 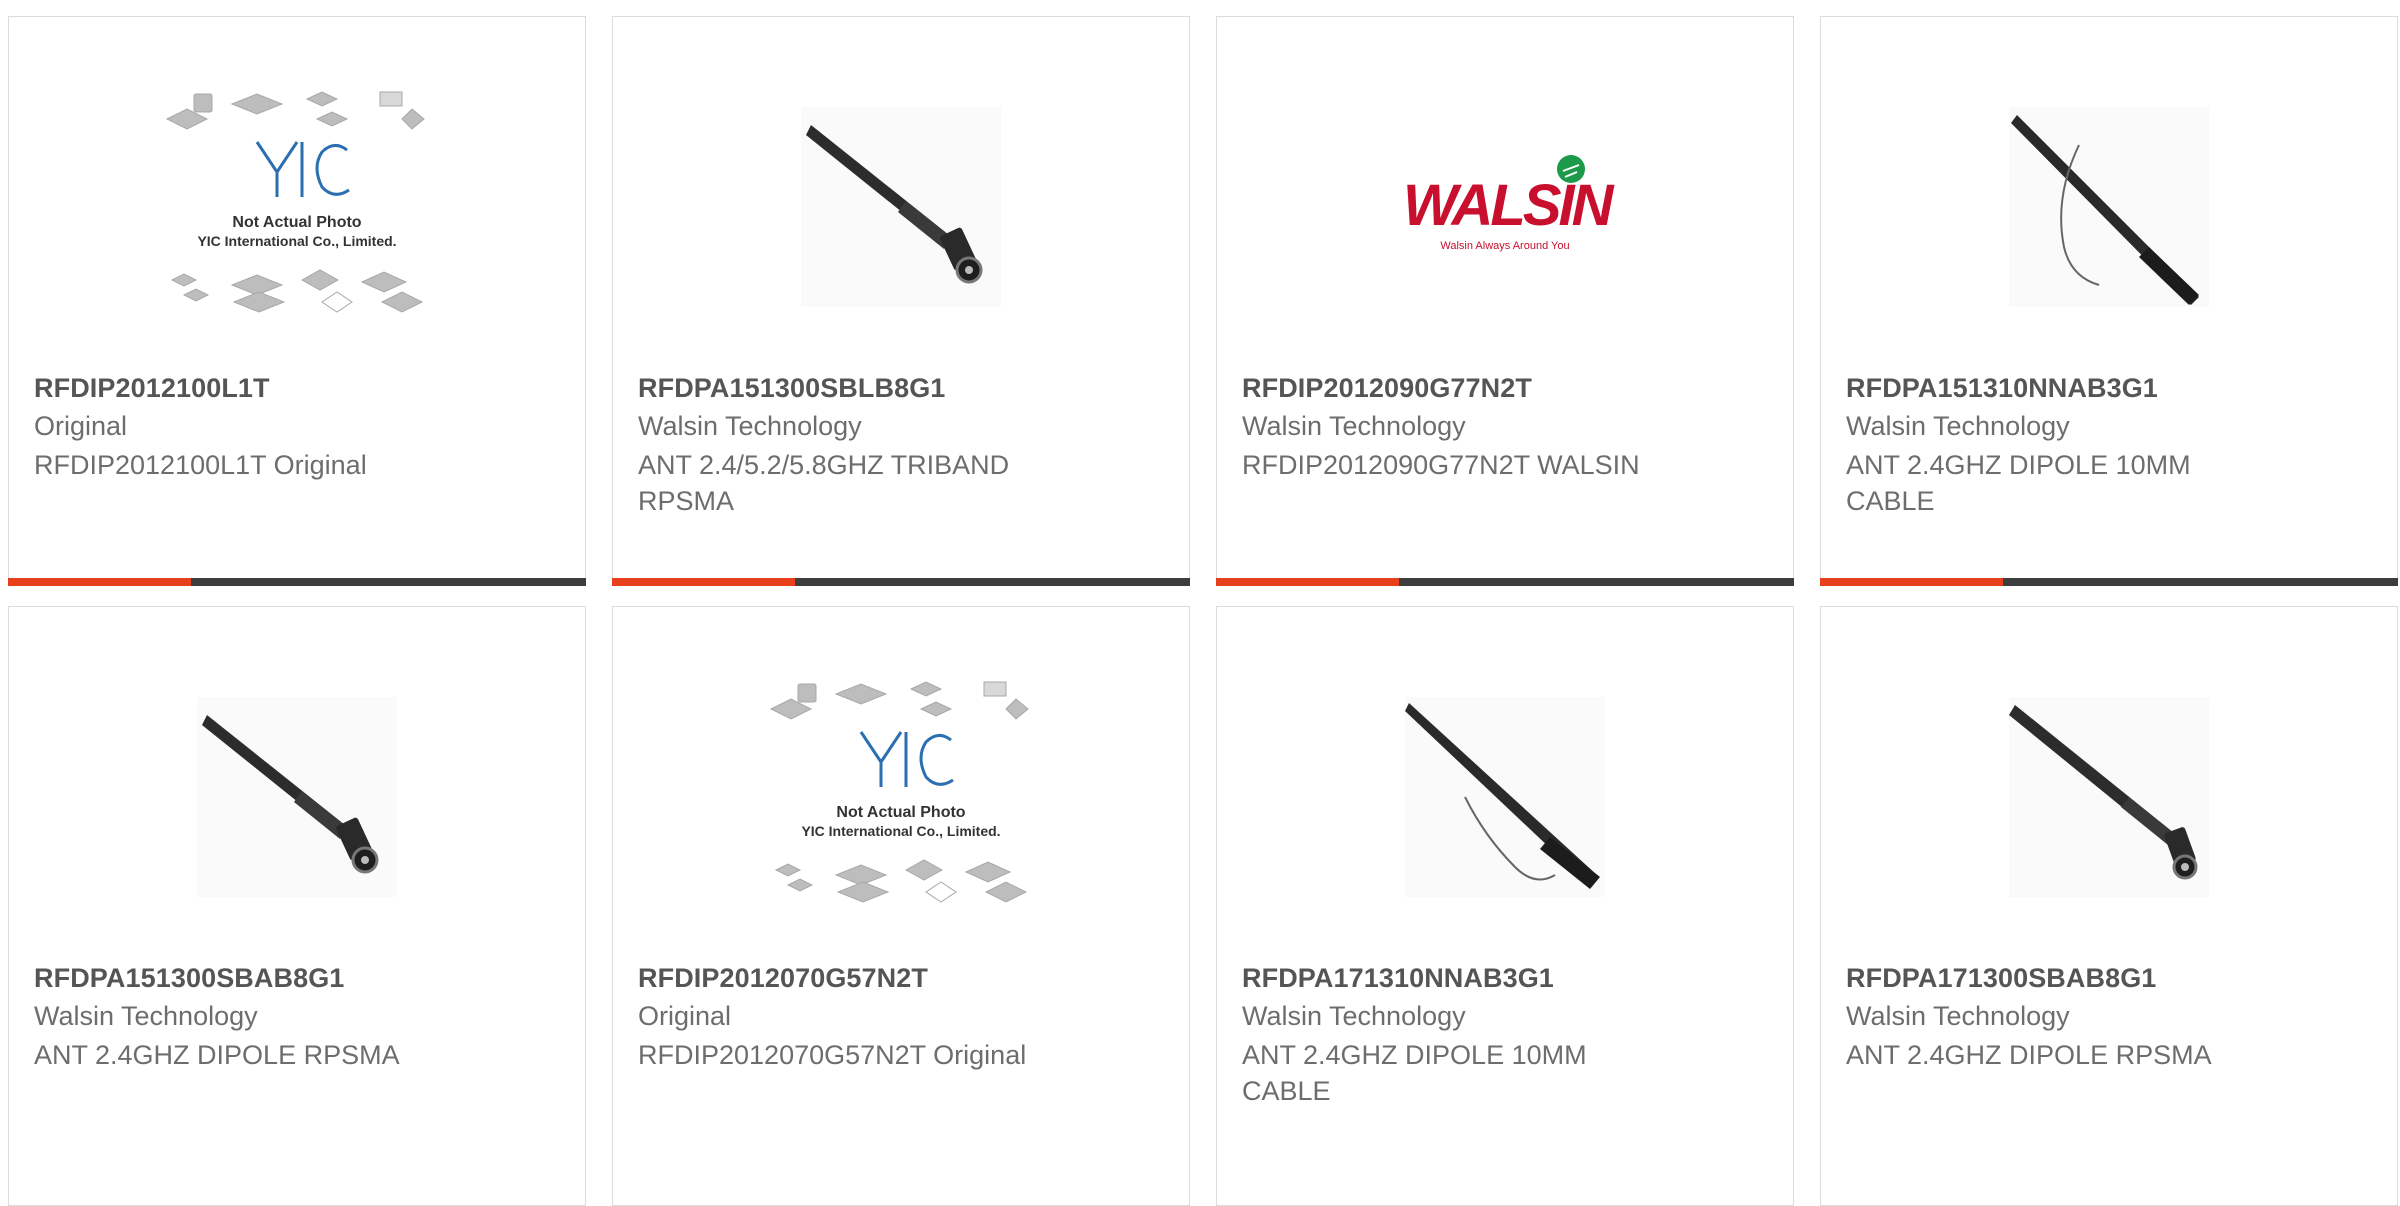 What do you see at coordinates (1387, 388) in the screenshot?
I see `part-number: RFDIP2012090G77N2T` at bounding box center [1387, 388].